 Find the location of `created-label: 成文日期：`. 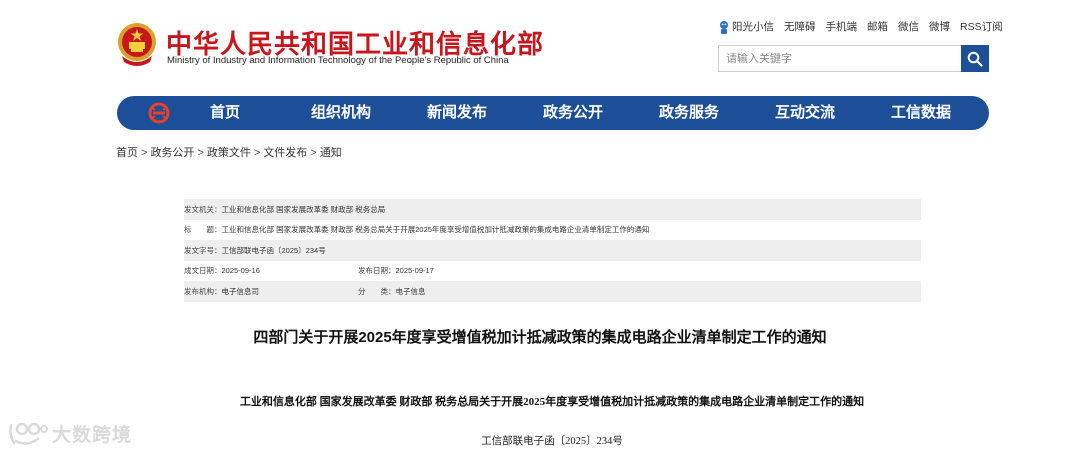

created-label: 成文日期： is located at coordinates (203, 271).